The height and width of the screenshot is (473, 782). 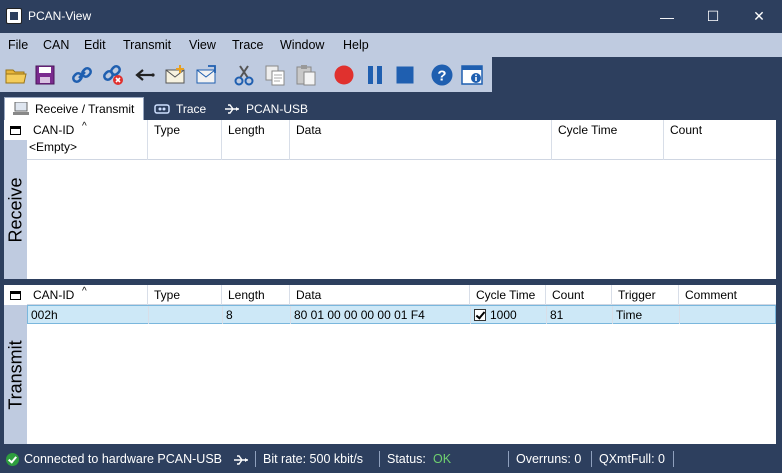 I want to click on cell-data: 80 01 00 00 00 00 01 F4, so click(x=380, y=315).